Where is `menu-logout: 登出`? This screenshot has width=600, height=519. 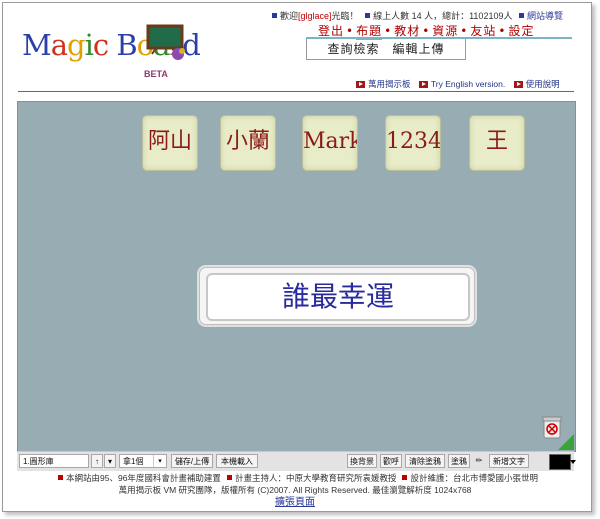 menu-logout: 登出 is located at coordinates (331, 31).